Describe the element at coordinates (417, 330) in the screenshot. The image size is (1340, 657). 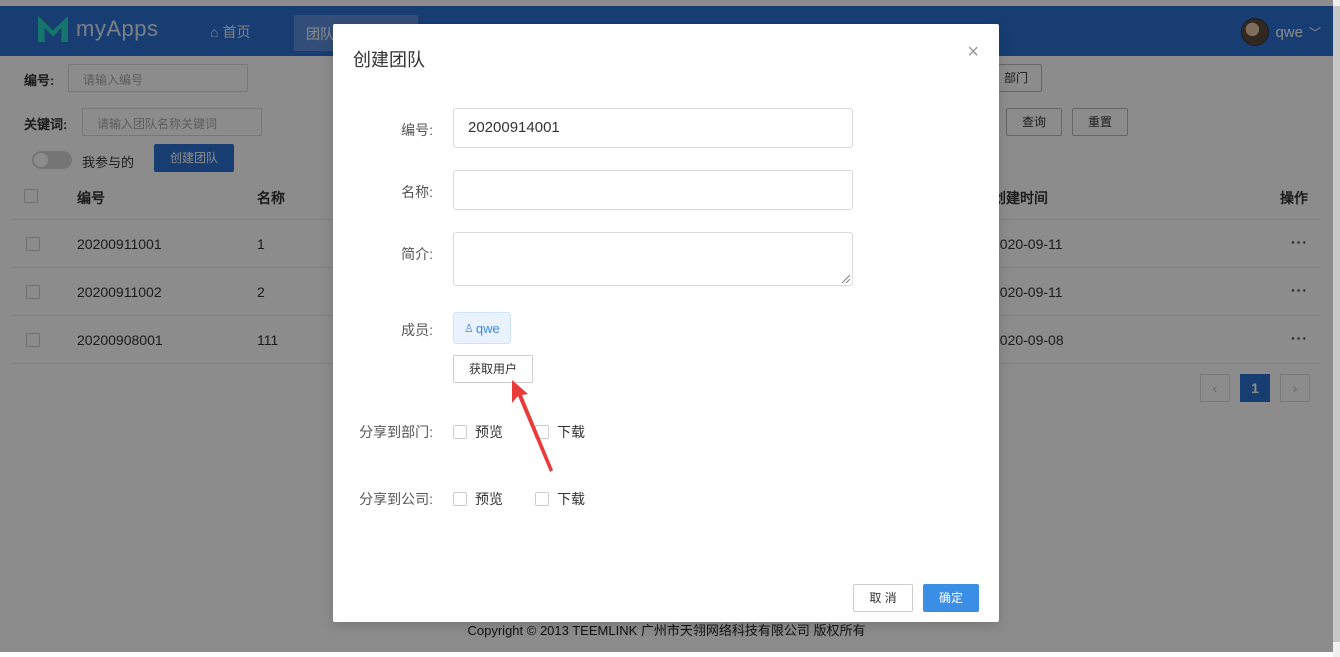
I see `members-label: 成员:` at that location.